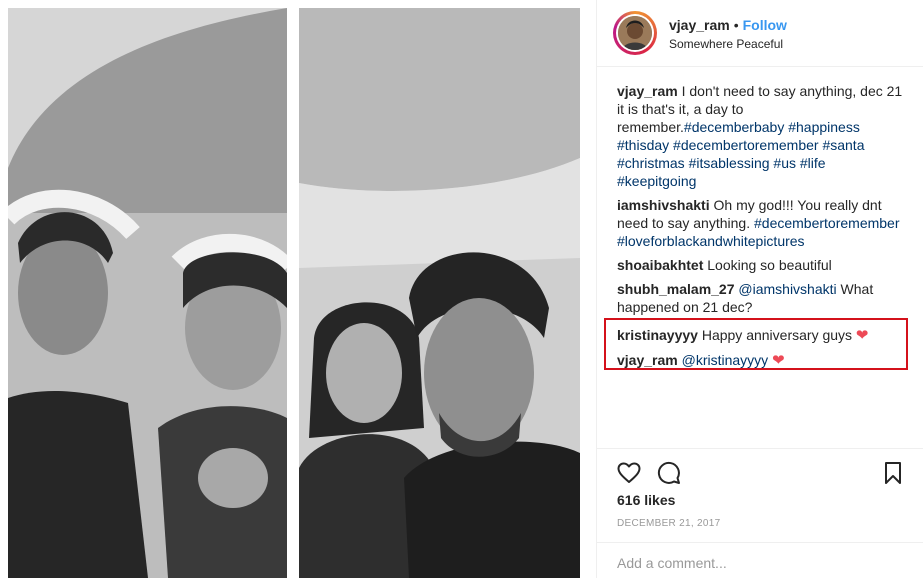 The width and height of the screenshot is (923, 579). Describe the element at coordinates (767, 265) in the screenshot. I see `comment-text: Looking so beautiful` at that location.